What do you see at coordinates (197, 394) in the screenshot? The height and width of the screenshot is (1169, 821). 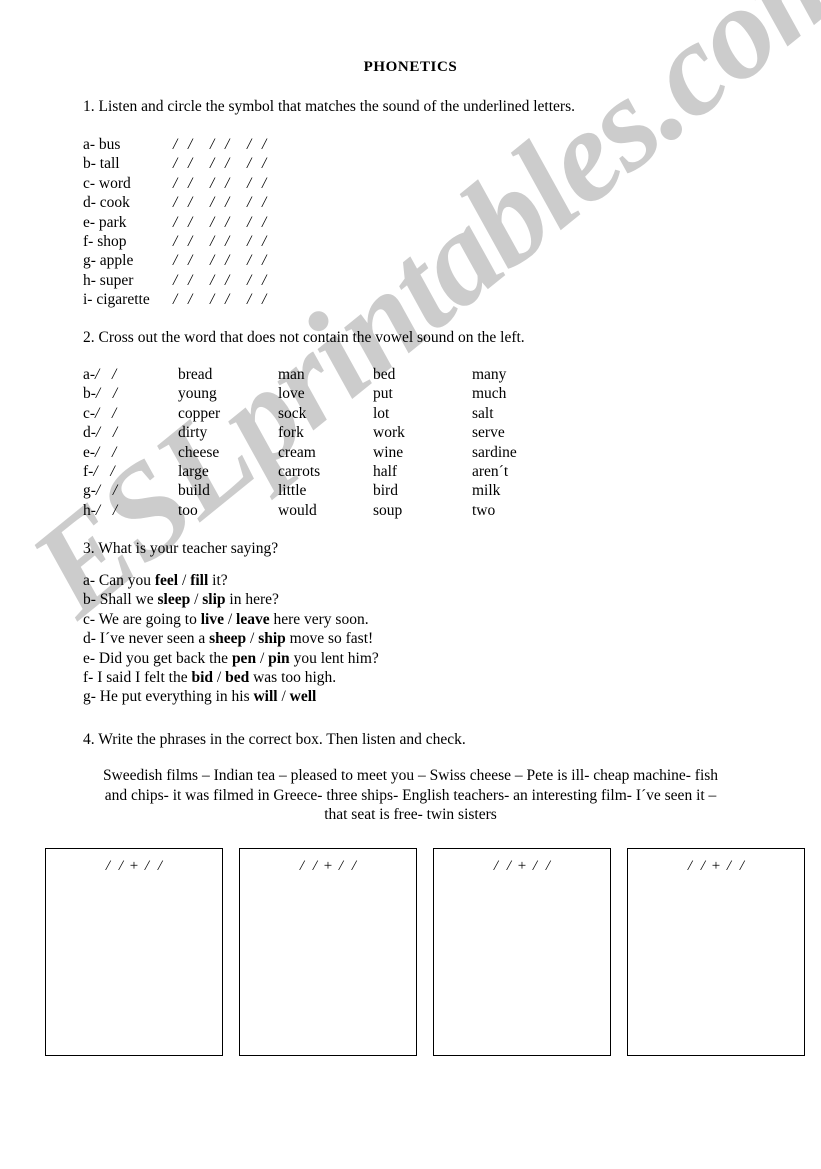 I see `exercise-2-word: young` at bounding box center [197, 394].